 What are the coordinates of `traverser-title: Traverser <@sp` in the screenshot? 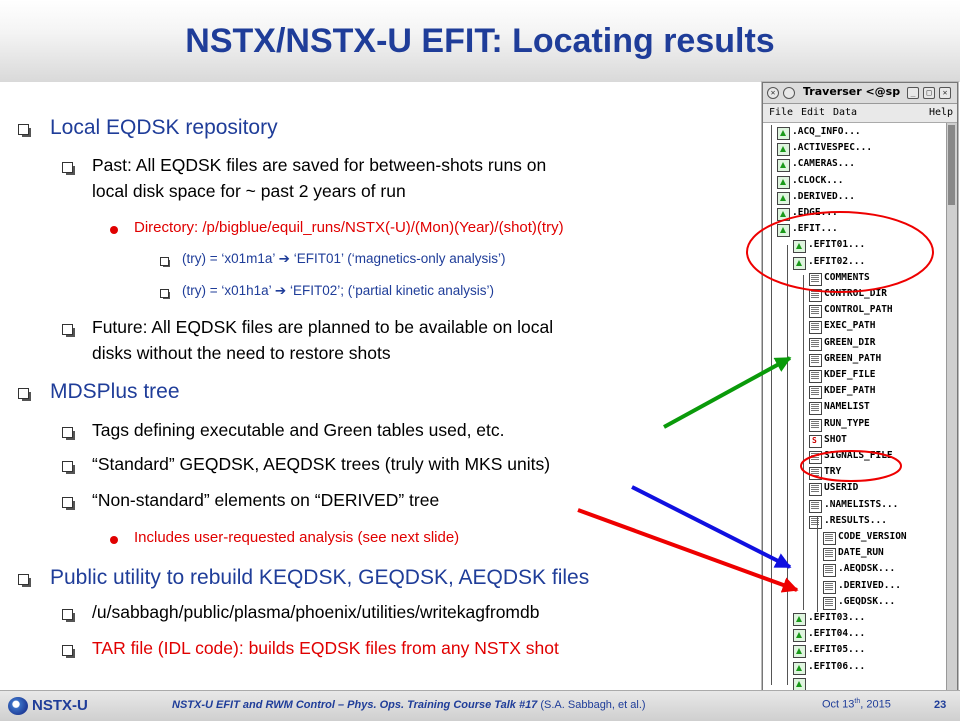 It's located at (852, 91).